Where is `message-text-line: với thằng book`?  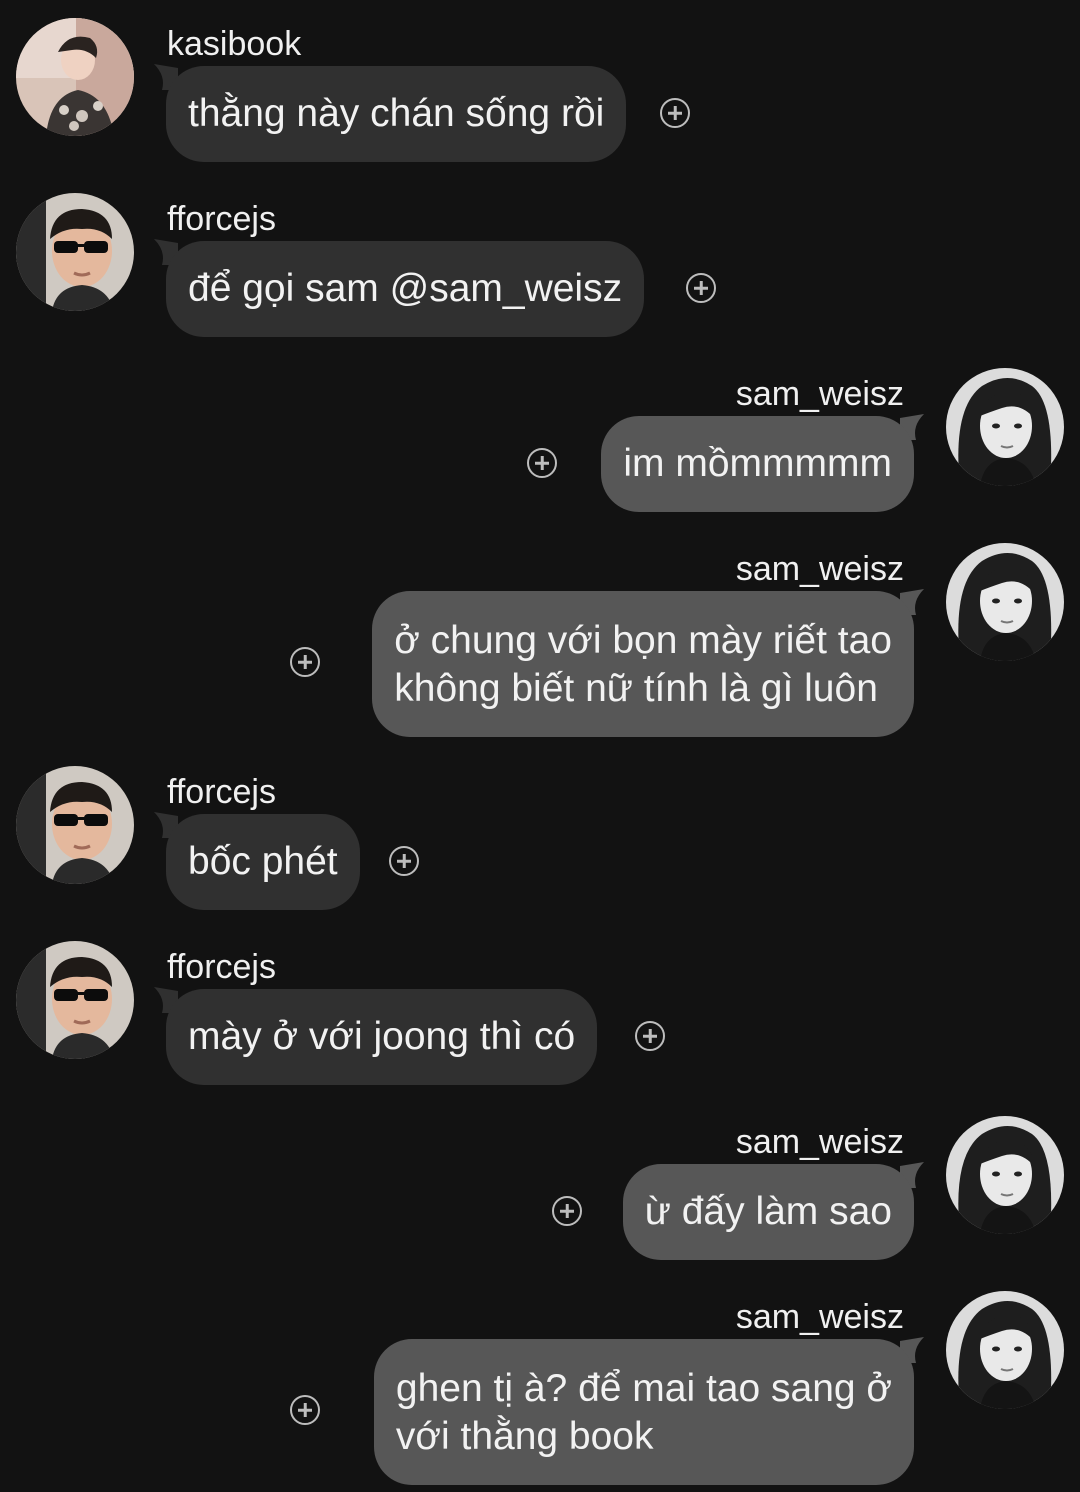
message-text-line: với thằng book is located at coordinates (524, 1436).